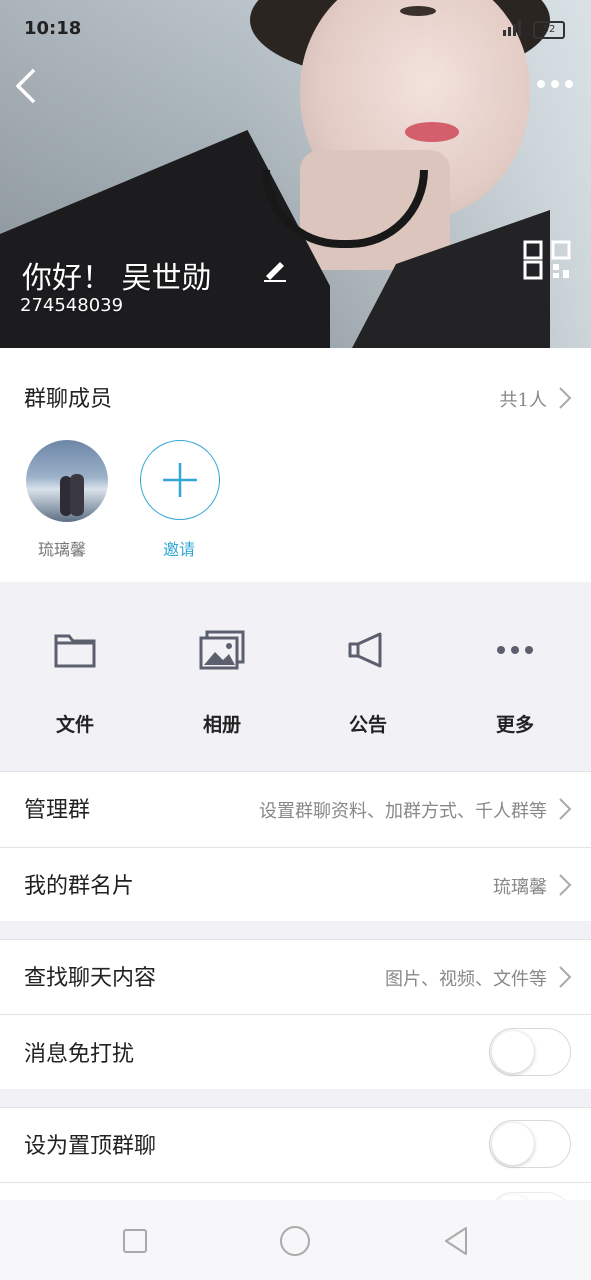 This screenshot has height=1280, width=591. Describe the element at coordinates (117, 278) in the screenshot. I see `group-title: 你好！ 吴世勋` at that location.